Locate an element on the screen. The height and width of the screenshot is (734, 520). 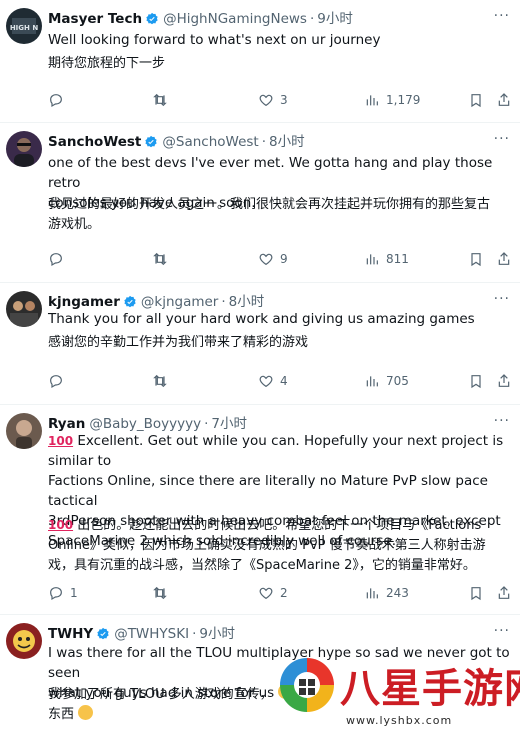
like-button: 9 is located at coordinates (273, 259).